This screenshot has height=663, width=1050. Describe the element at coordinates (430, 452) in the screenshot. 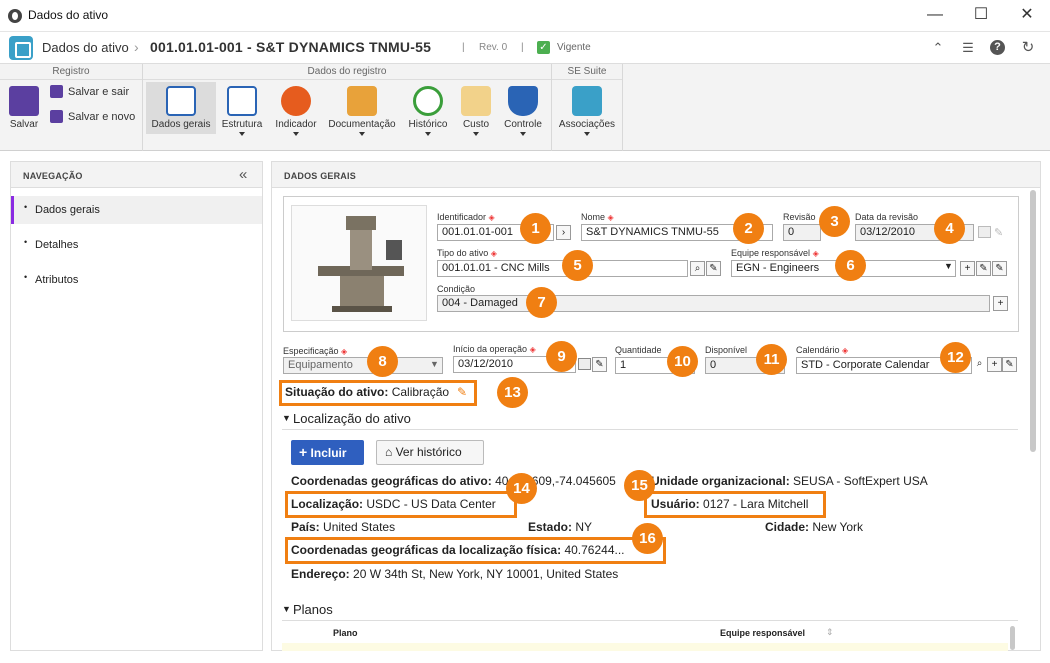

I see `ver-historico-button: ⌂ Ver histórico` at that location.